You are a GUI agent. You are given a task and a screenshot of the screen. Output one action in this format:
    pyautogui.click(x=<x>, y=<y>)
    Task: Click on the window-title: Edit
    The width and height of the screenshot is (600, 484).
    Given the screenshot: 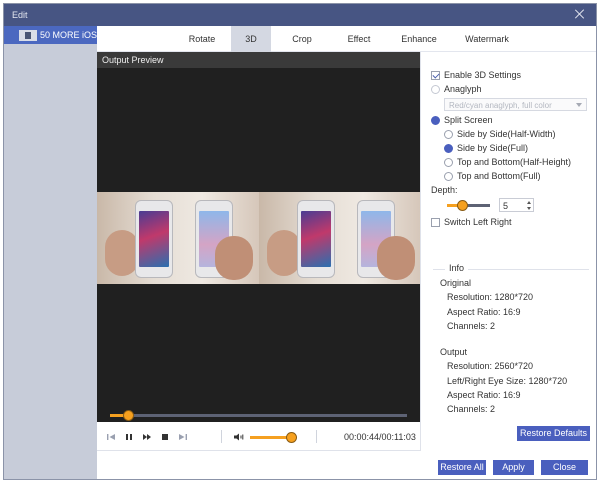 What is the action you would take?
    pyautogui.click(x=20, y=15)
    